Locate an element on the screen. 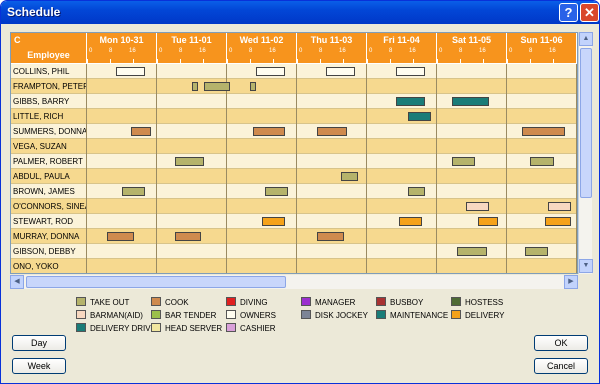 The image size is (600, 384). day-header: Sun 11-06 is located at coordinates (542, 40).